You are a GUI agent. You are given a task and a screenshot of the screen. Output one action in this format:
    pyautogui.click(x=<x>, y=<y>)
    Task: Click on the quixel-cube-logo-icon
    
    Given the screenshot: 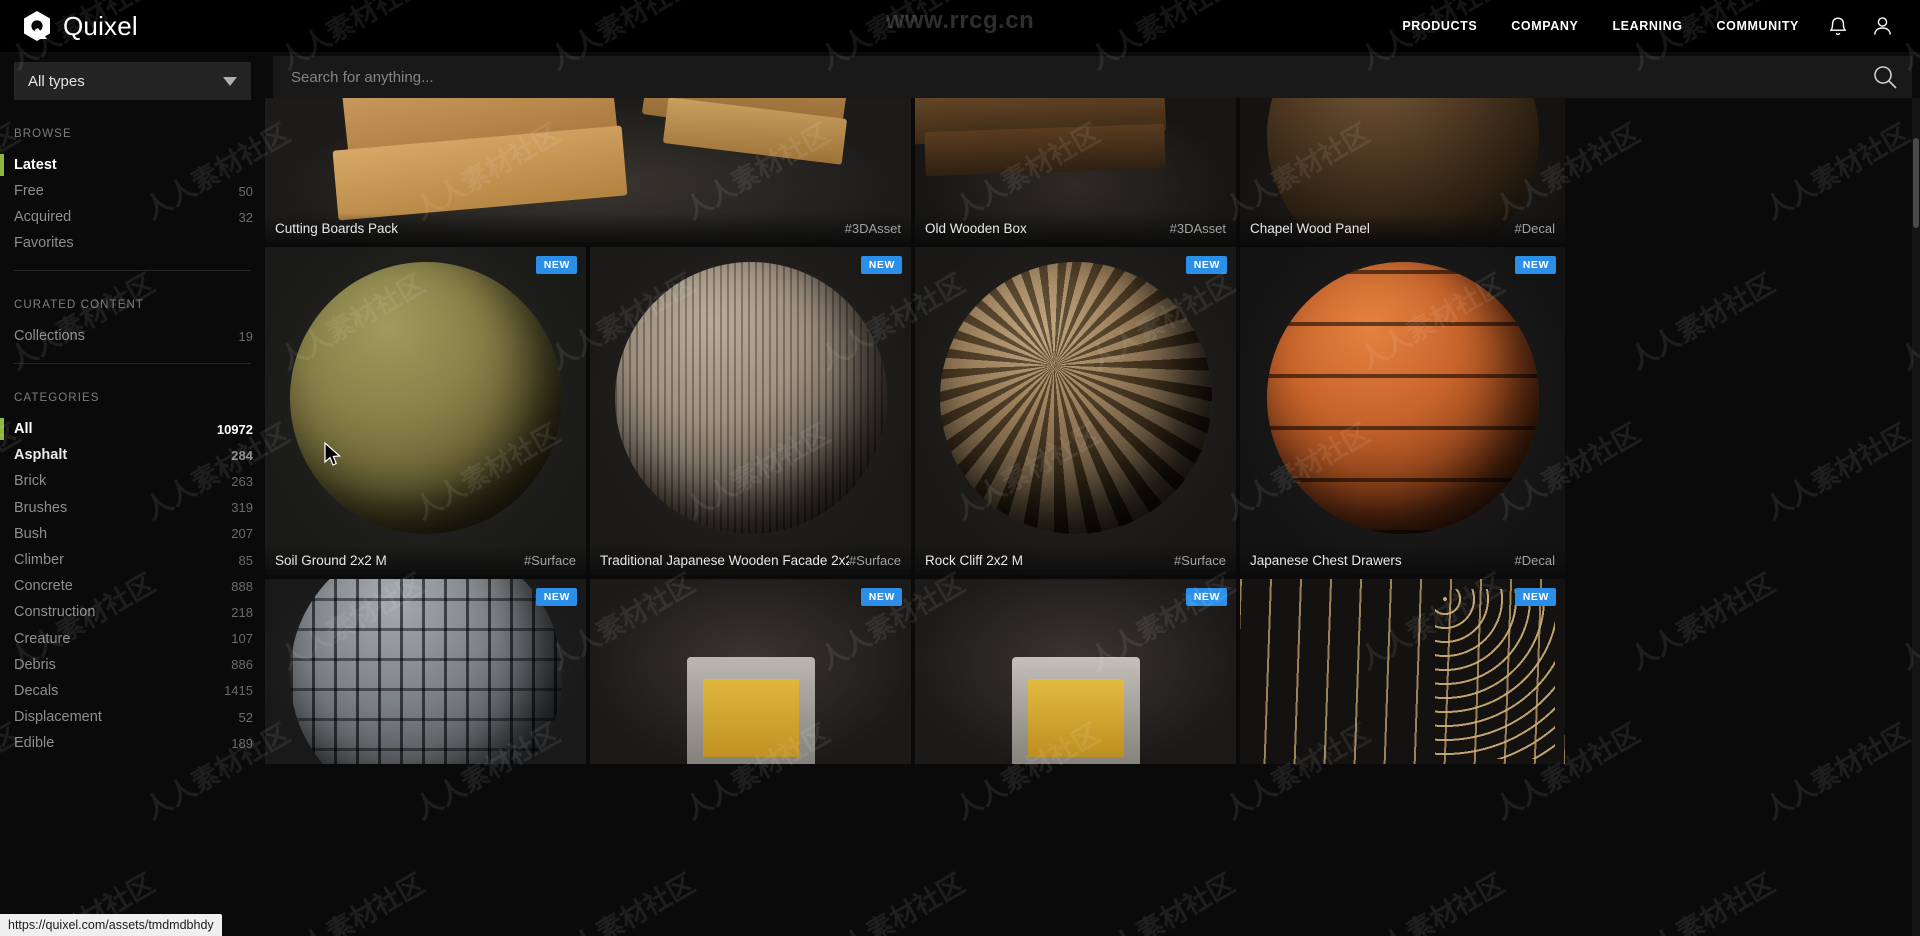 What is the action you would take?
    pyautogui.click(x=37, y=26)
    